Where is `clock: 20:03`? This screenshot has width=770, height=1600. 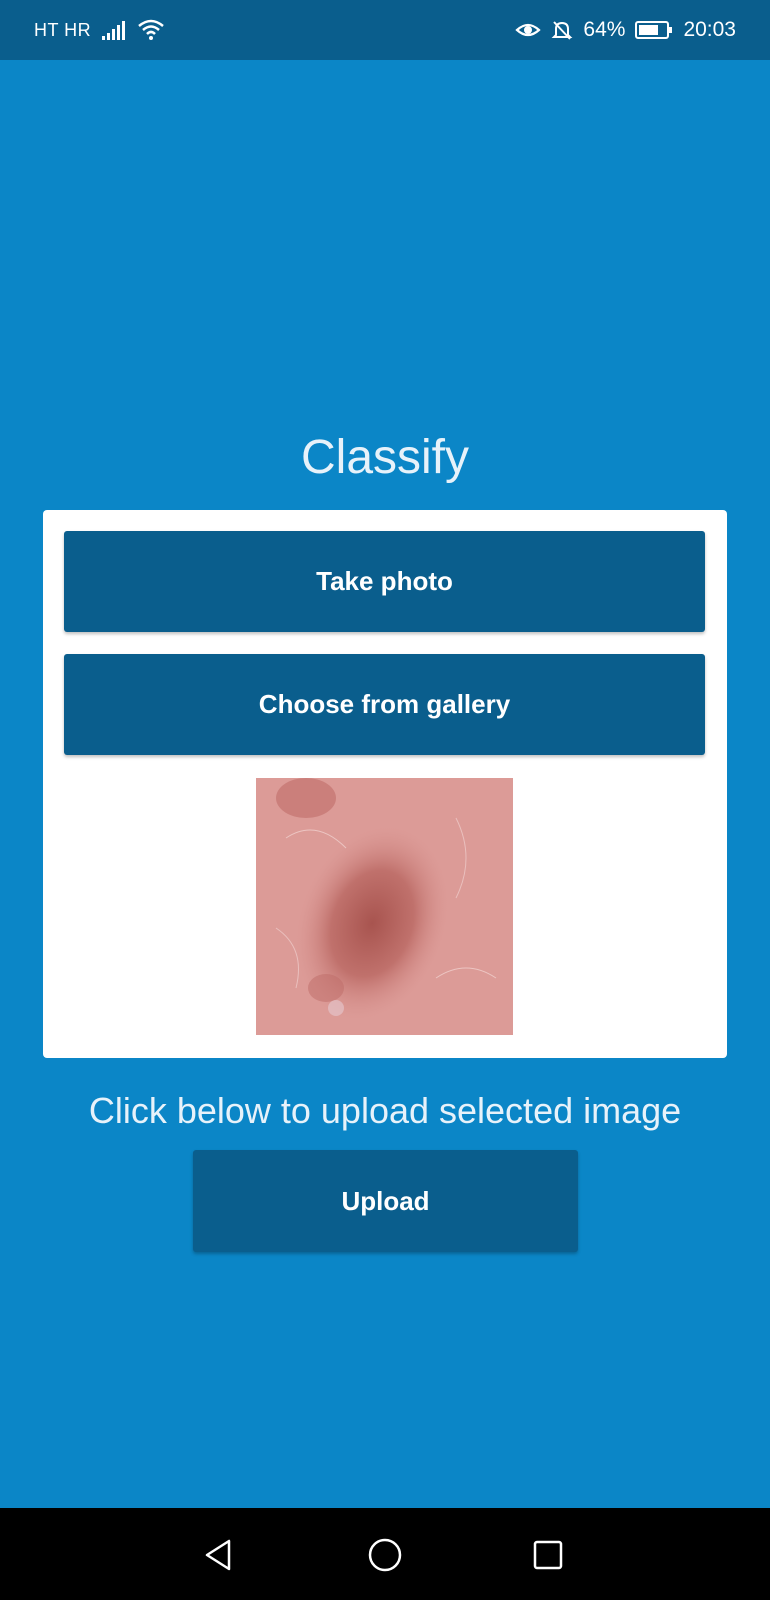
clock: 20:03 is located at coordinates (709, 29).